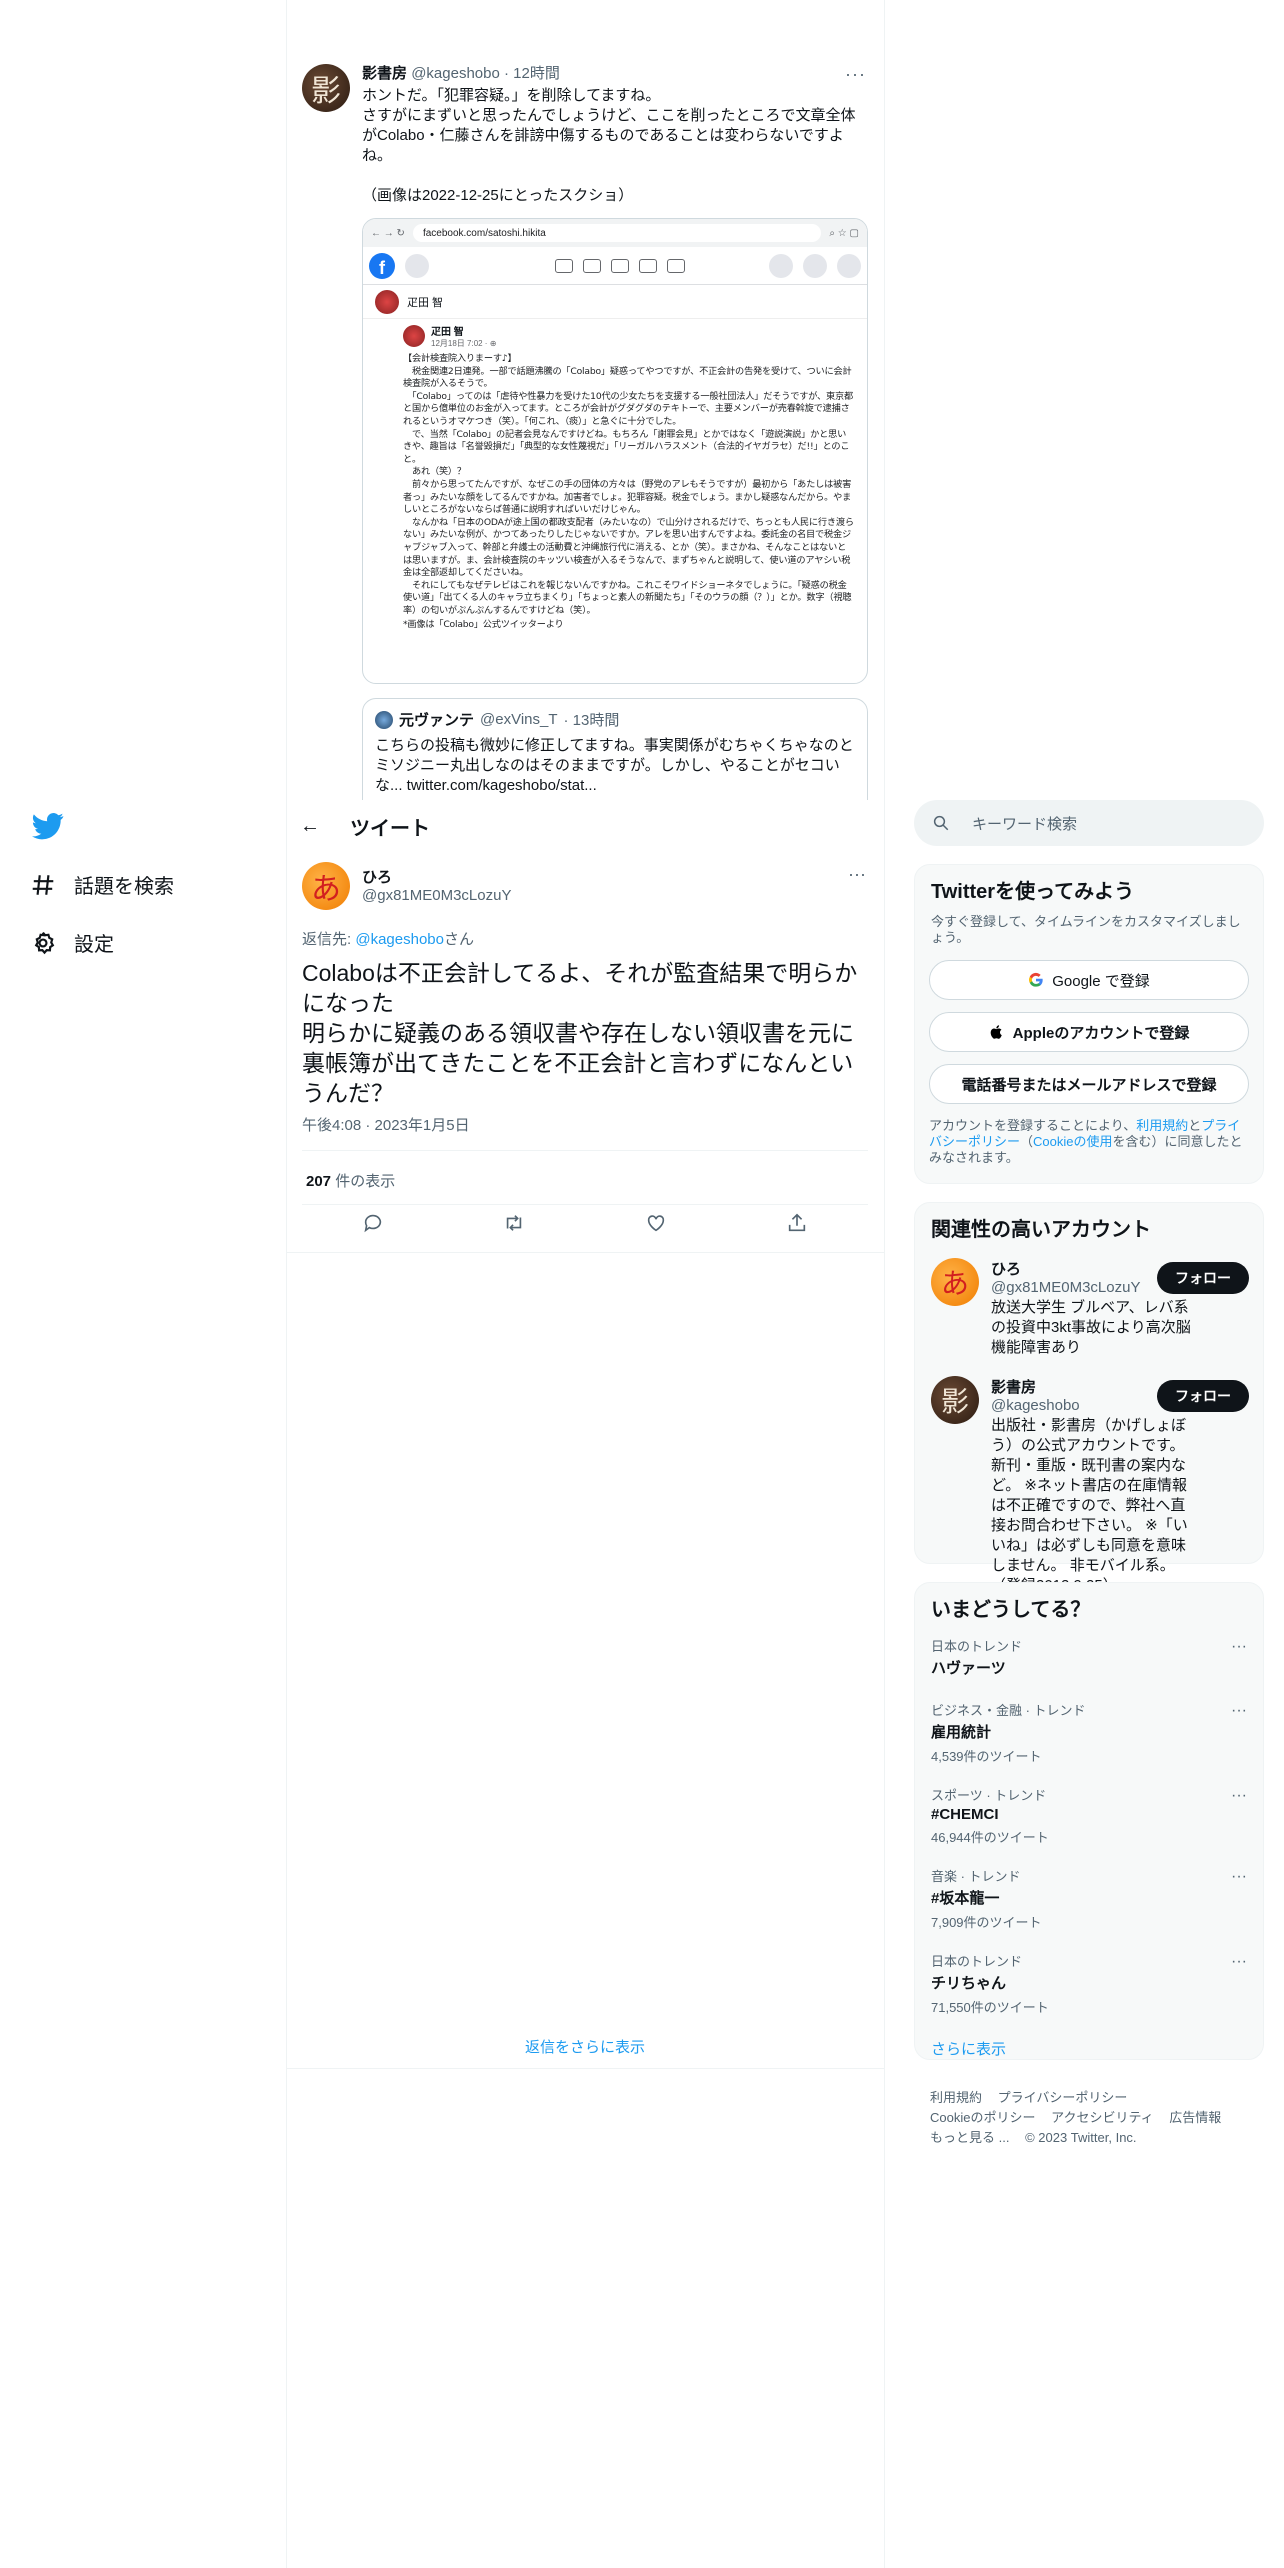  I want to click on apple-signup-button: Appleのアカウントで登録, so click(1089, 1032).